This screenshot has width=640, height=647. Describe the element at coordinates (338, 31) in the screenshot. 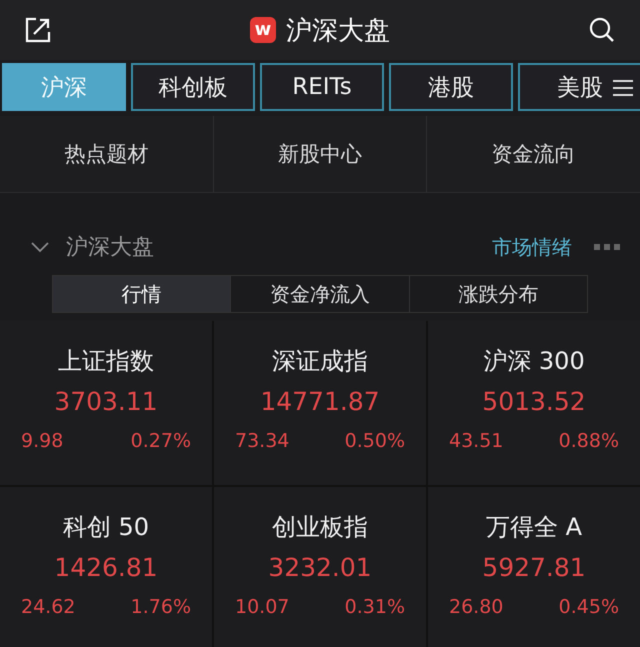

I see `page-title: 沪深大盘` at that location.